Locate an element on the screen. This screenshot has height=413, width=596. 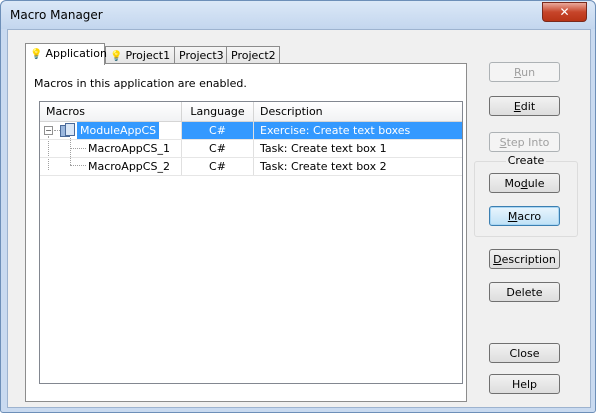
macro-description: Task: Create text box 1 is located at coordinates (323, 148).